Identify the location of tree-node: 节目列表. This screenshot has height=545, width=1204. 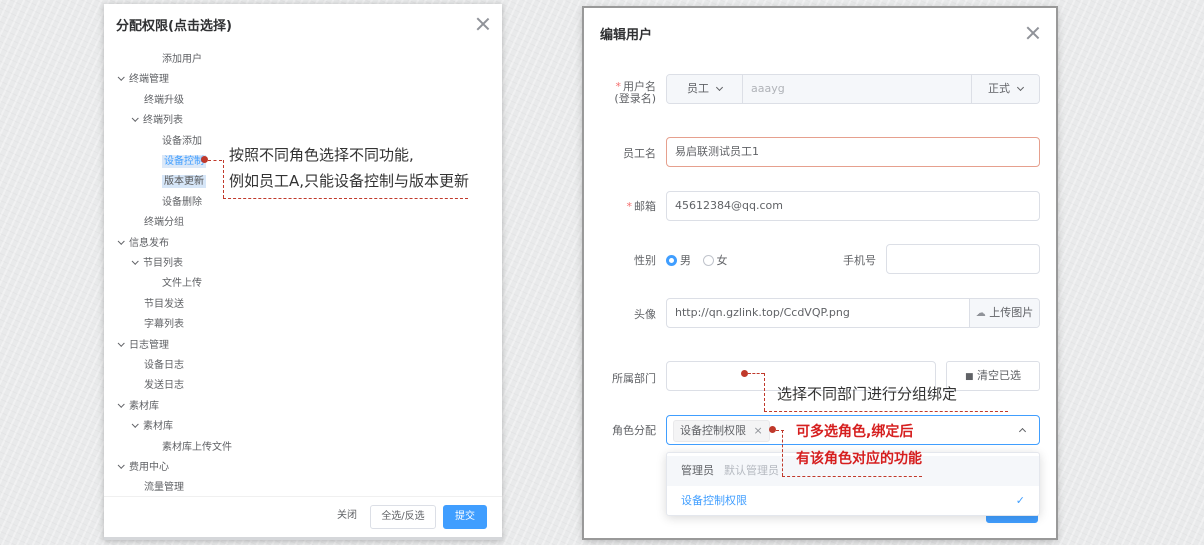
(157, 264).